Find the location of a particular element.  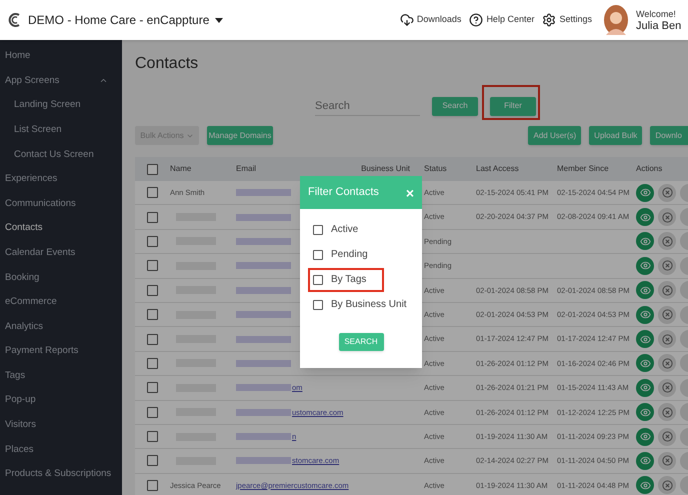

header-link: Settings is located at coordinates (567, 20).